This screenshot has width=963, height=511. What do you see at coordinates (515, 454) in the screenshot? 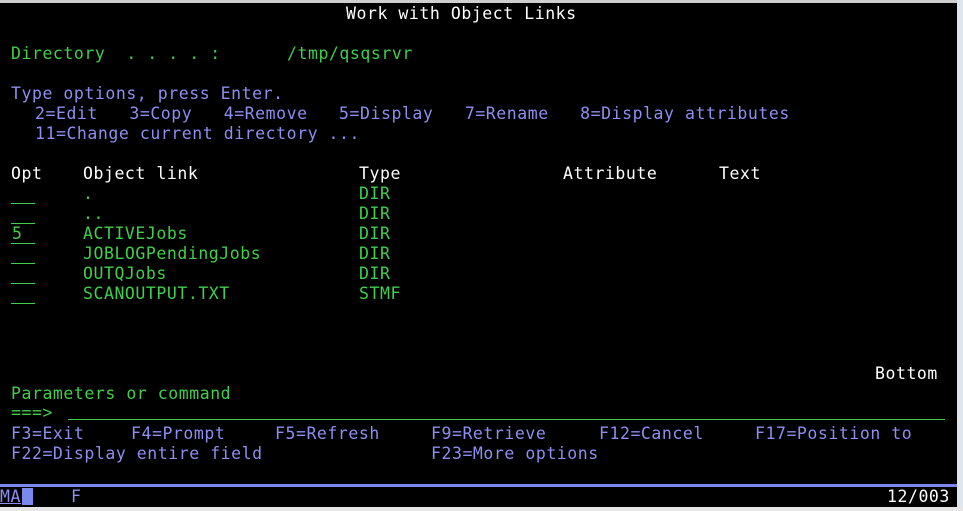
I see `fkey-f23-more-options: F23=More options` at bounding box center [515, 454].